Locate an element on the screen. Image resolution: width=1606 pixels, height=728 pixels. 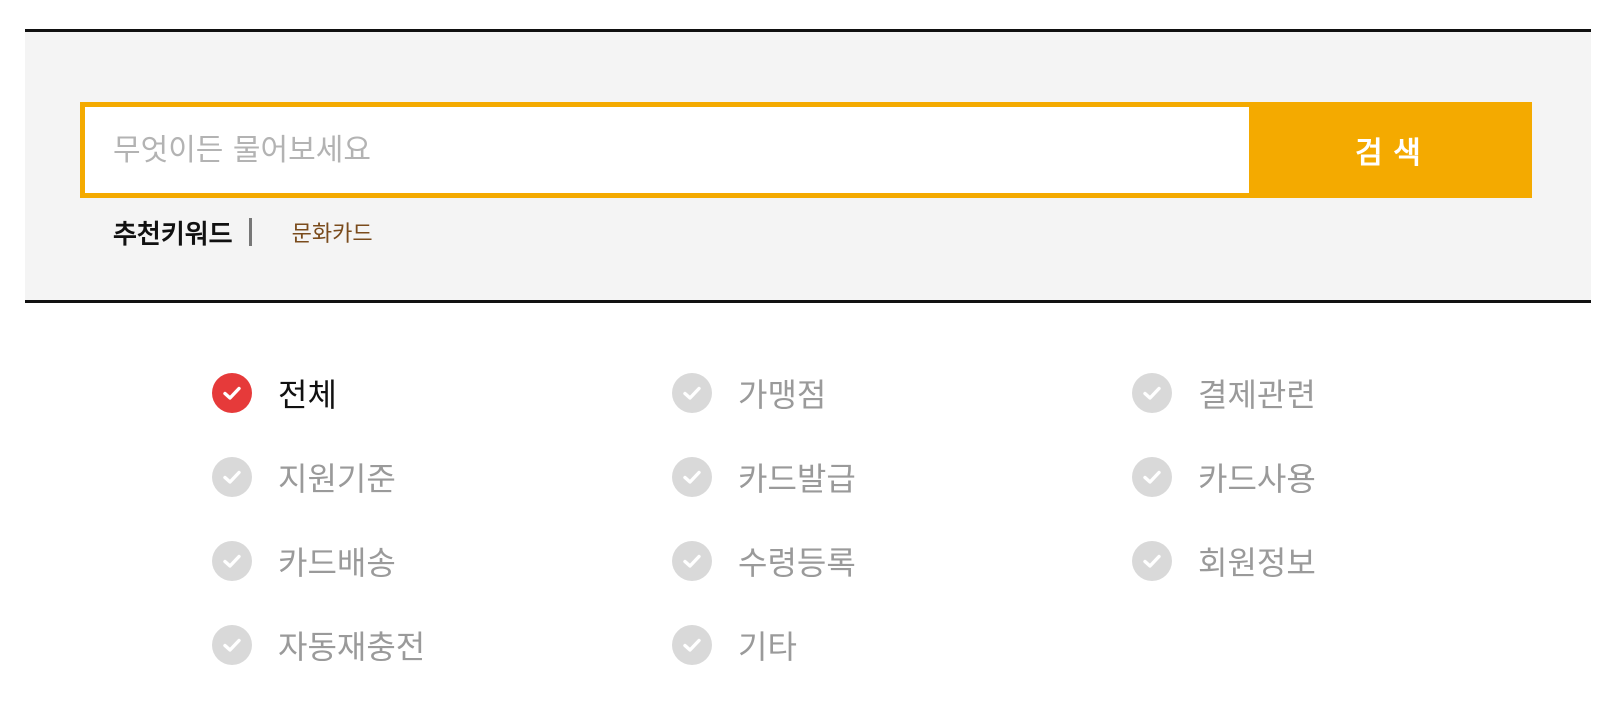
category-item: 카드발급 is located at coordinates (902, 477).